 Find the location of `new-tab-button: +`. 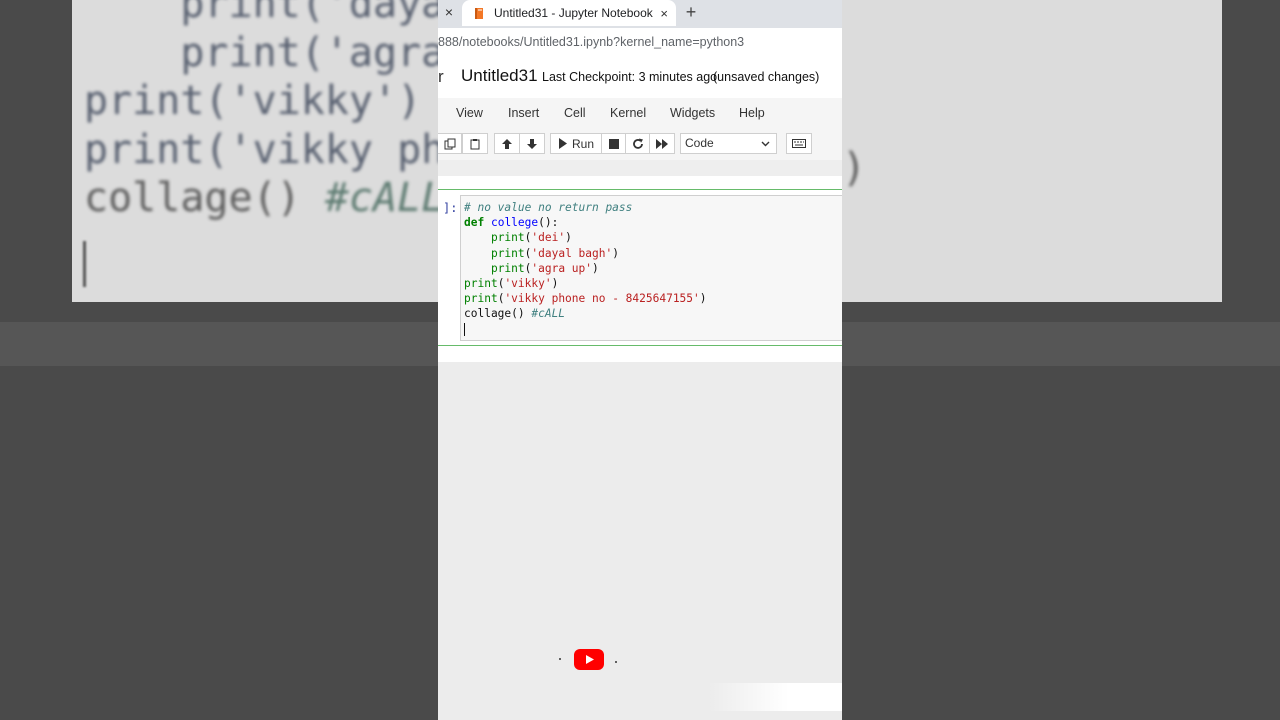

new-tab-button: + is located at coordinates (691, 12).